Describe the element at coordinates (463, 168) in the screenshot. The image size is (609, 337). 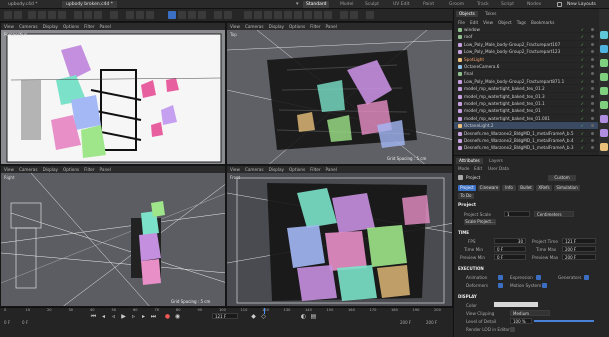
I see `menu-mode: Mode` at that location.